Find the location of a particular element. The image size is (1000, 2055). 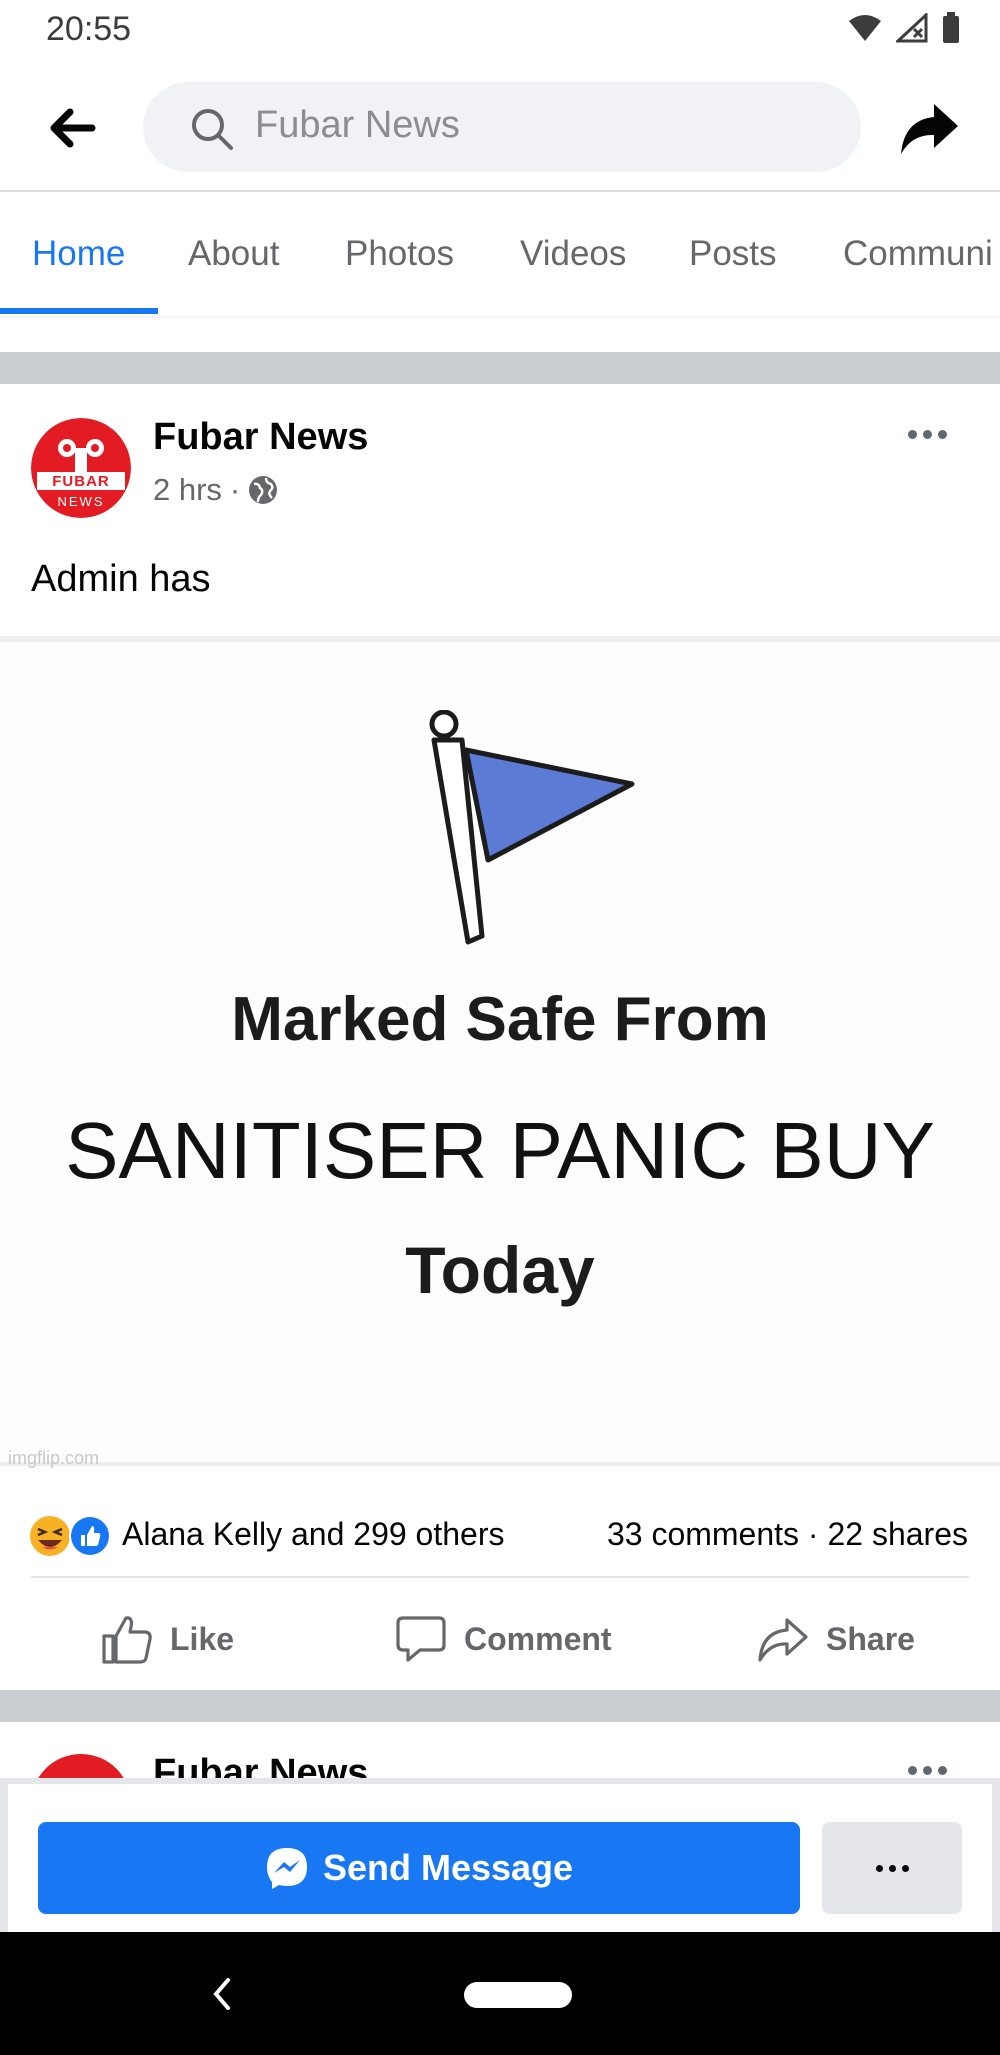

like-label: Like is located at coordinates (202, 1638).